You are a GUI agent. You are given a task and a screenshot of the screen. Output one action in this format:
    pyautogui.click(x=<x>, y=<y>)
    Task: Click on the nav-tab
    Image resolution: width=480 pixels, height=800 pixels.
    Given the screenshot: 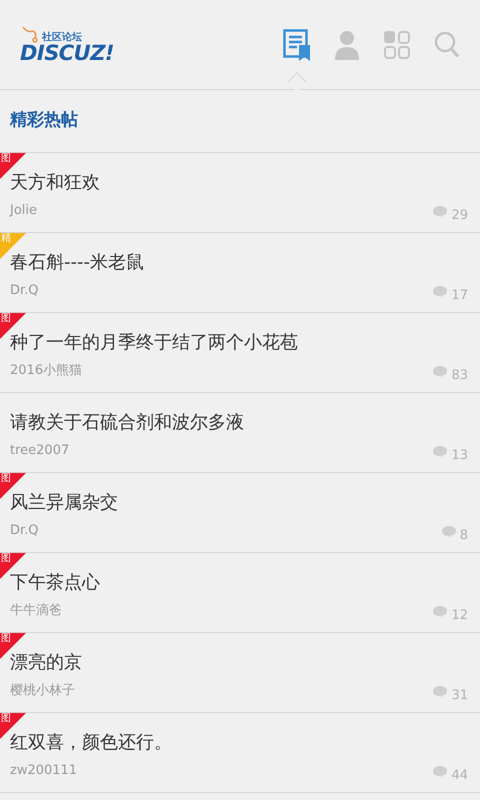 What is the action you would take?
    pyautogui.click(x=297, y=45)
    